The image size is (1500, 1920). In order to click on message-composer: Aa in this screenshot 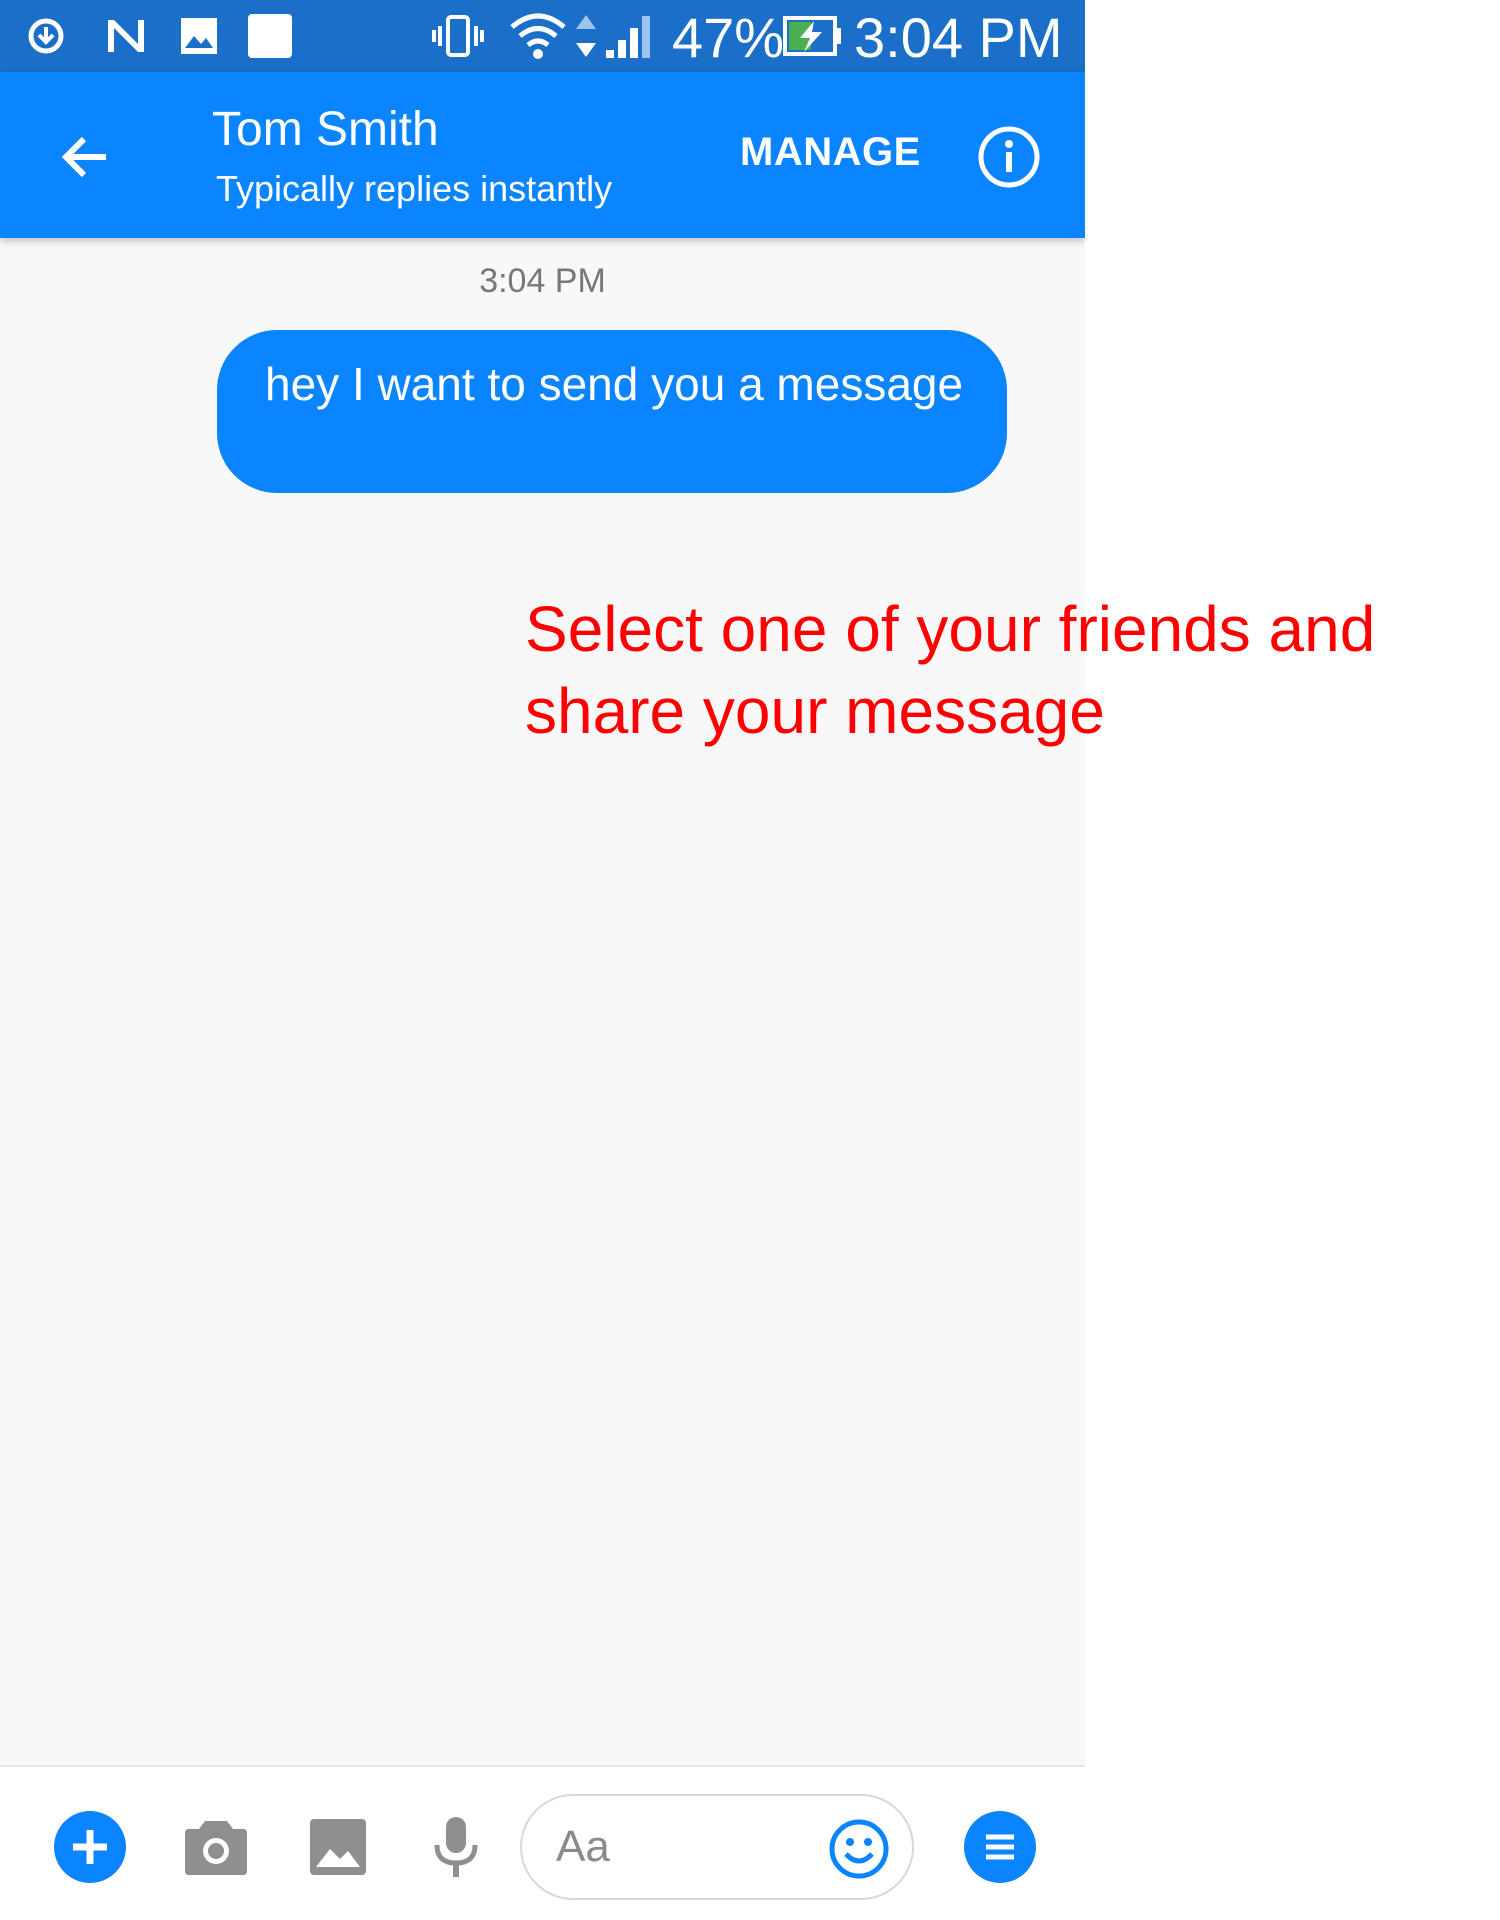, I will do `click(542, 1842)`.